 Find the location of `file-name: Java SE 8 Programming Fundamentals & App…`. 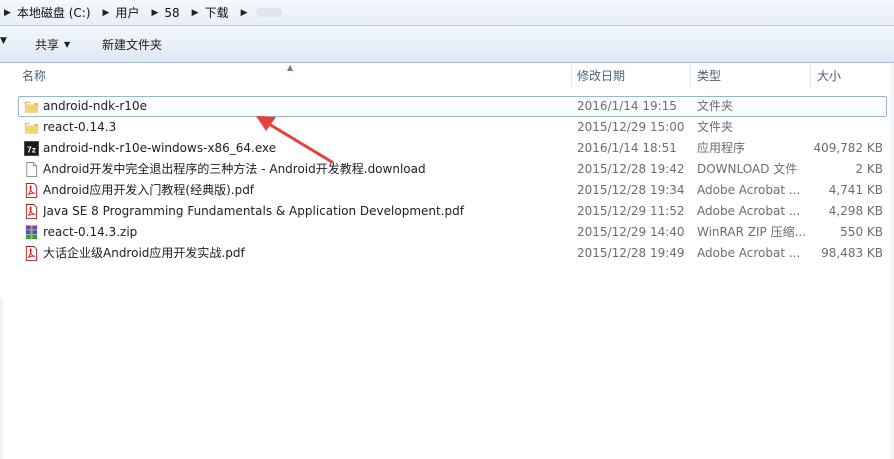

file-name: Java SE 8 Programming Fundamentals & App… is located at coordinates (253, 211).